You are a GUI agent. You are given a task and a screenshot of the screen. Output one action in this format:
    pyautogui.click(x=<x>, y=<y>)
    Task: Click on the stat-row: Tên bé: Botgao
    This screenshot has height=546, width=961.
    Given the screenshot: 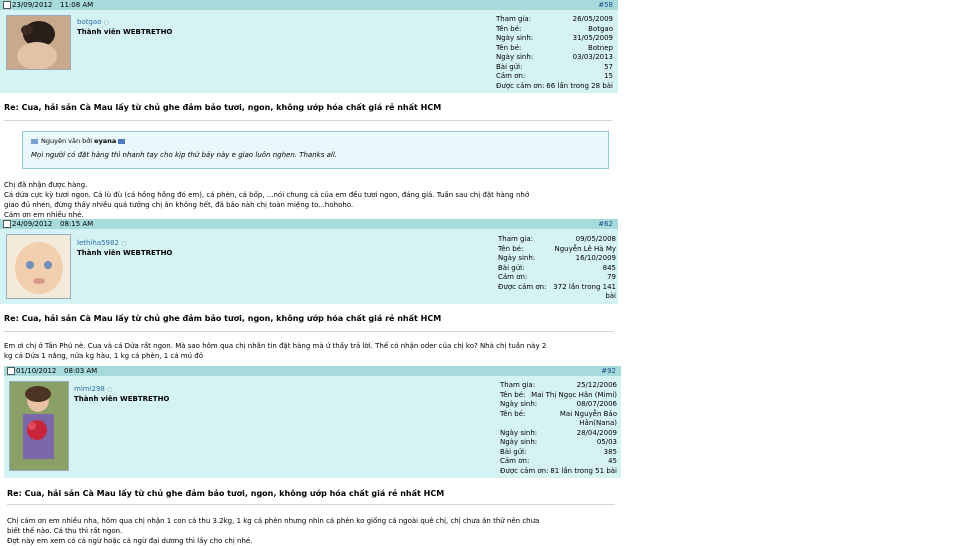 What is the action you would take?
    pyautogui.click(x=554, y=30)
    